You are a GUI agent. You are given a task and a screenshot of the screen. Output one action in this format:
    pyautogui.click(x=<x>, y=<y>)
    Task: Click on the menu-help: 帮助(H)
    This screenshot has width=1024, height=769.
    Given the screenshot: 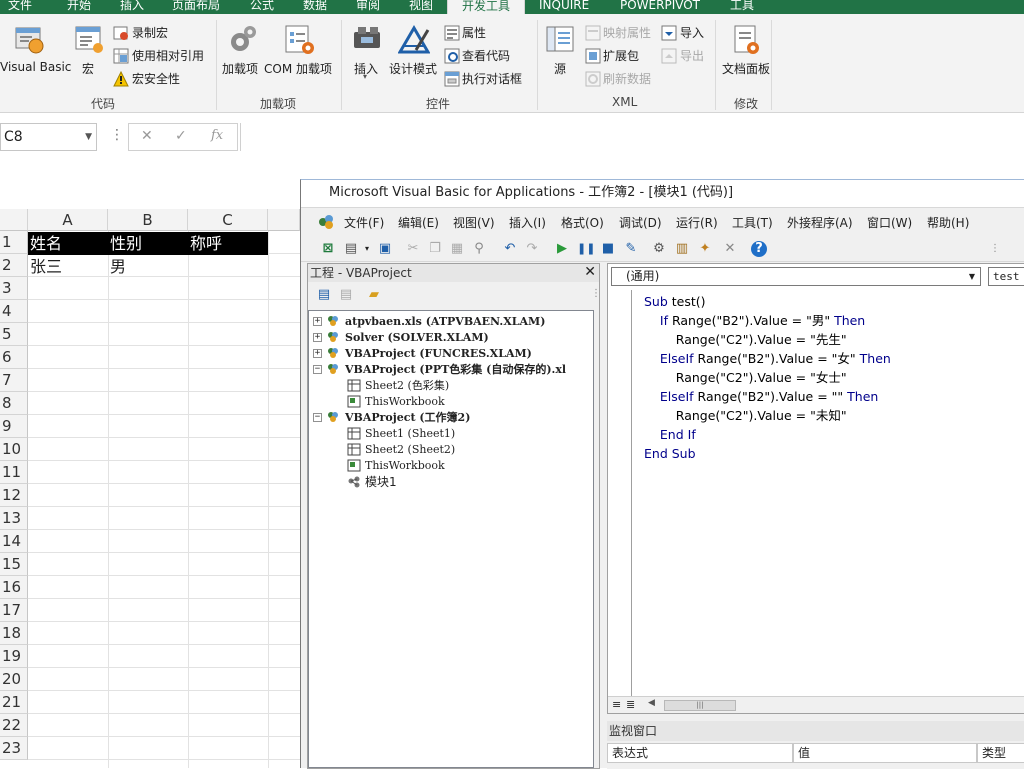 What is the action you would take?
    pyautogui.click(x=948, y=222)
    